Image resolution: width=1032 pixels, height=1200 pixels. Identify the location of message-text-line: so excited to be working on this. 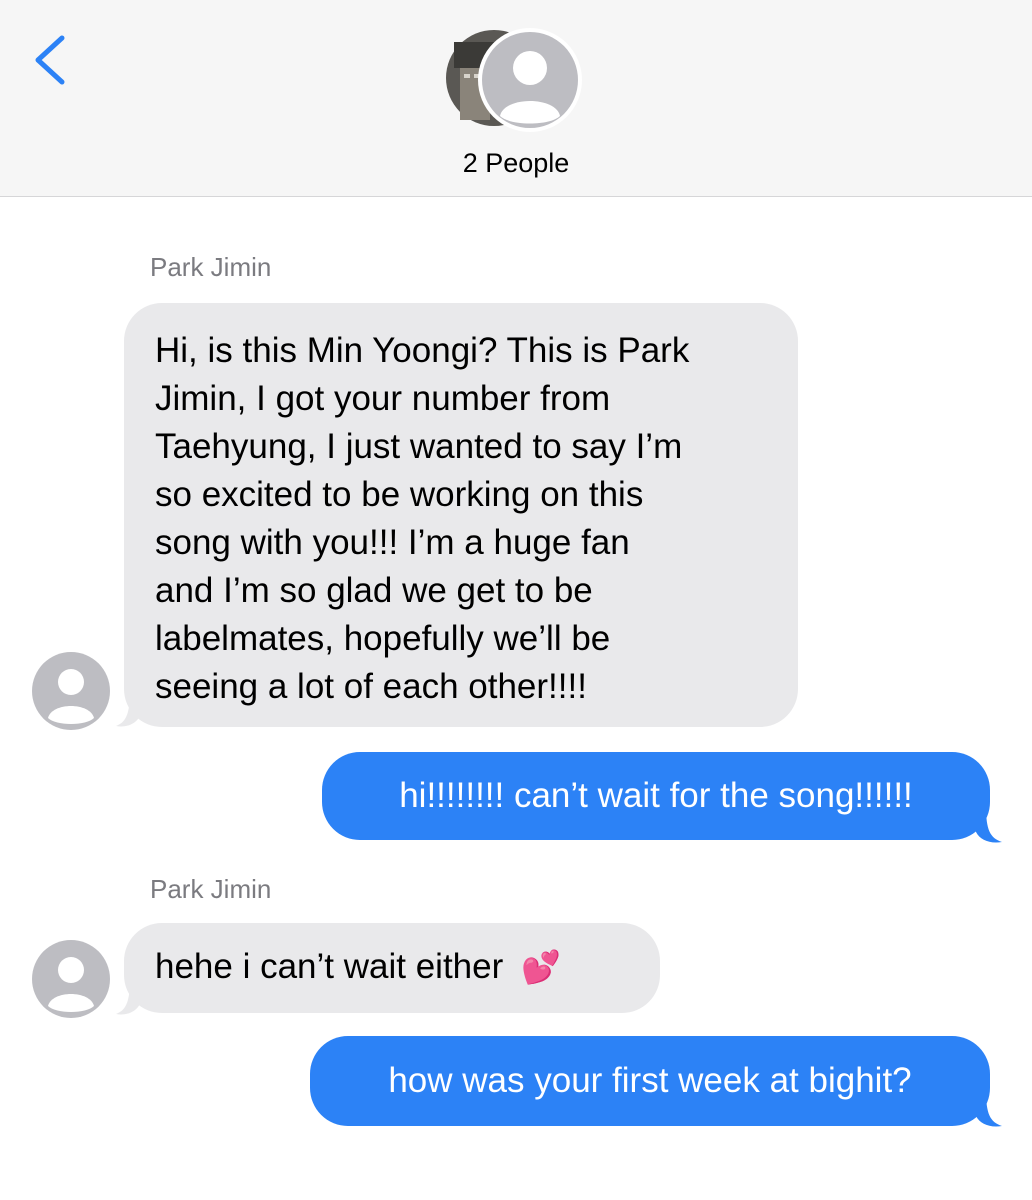
(399, 494).